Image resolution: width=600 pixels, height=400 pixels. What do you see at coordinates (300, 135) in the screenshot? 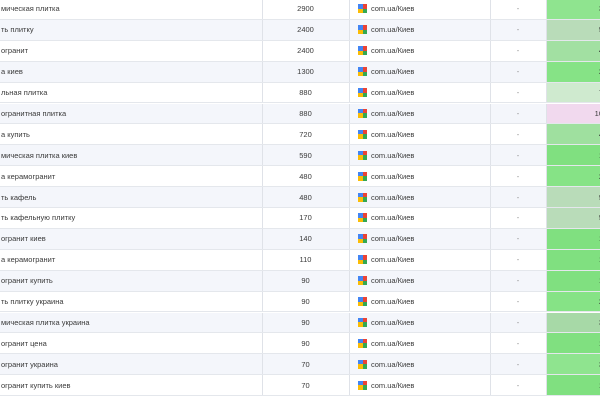
I see `table-row: а купить 720 com.ua/Киев - 4` at bounding box center [300, 135].